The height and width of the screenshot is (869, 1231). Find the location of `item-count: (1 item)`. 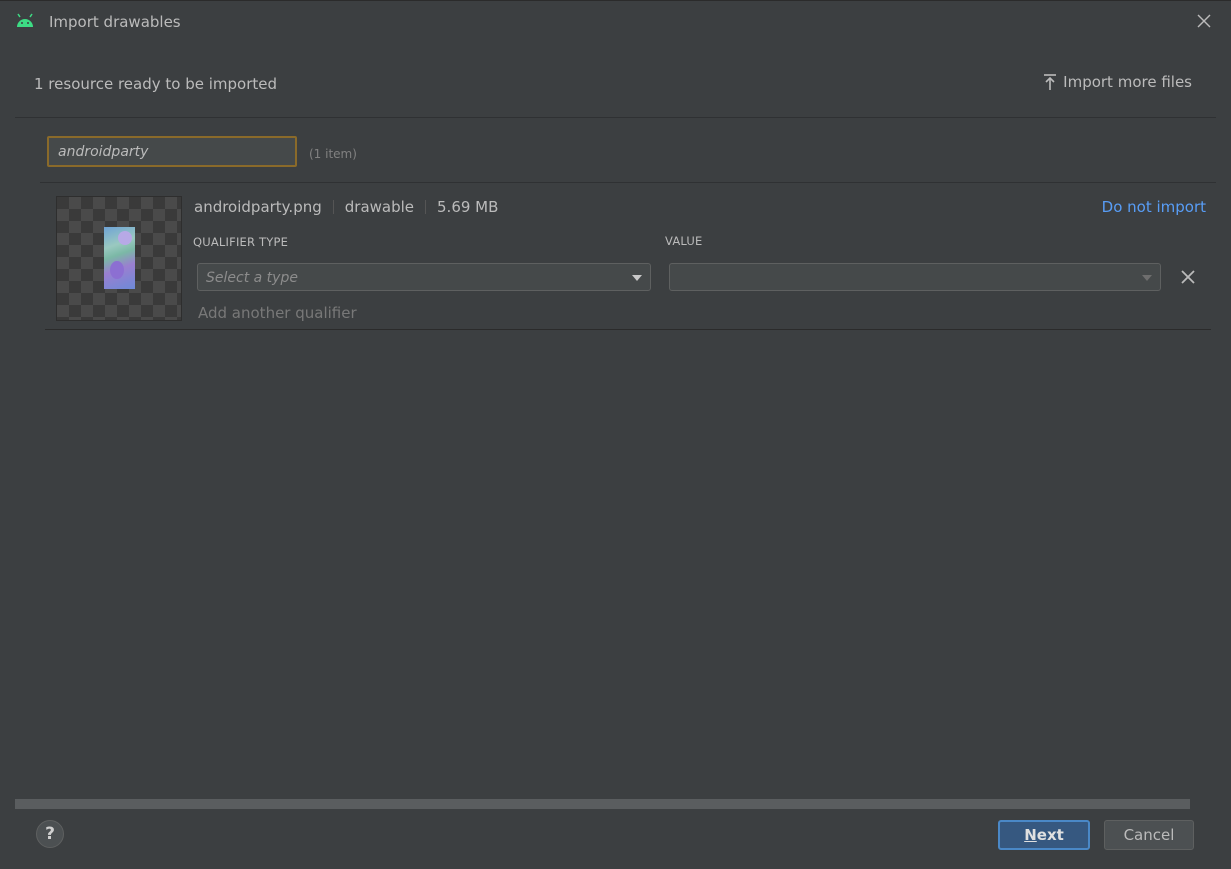

item-count: (1 item) is located at coordinates (333, 154).